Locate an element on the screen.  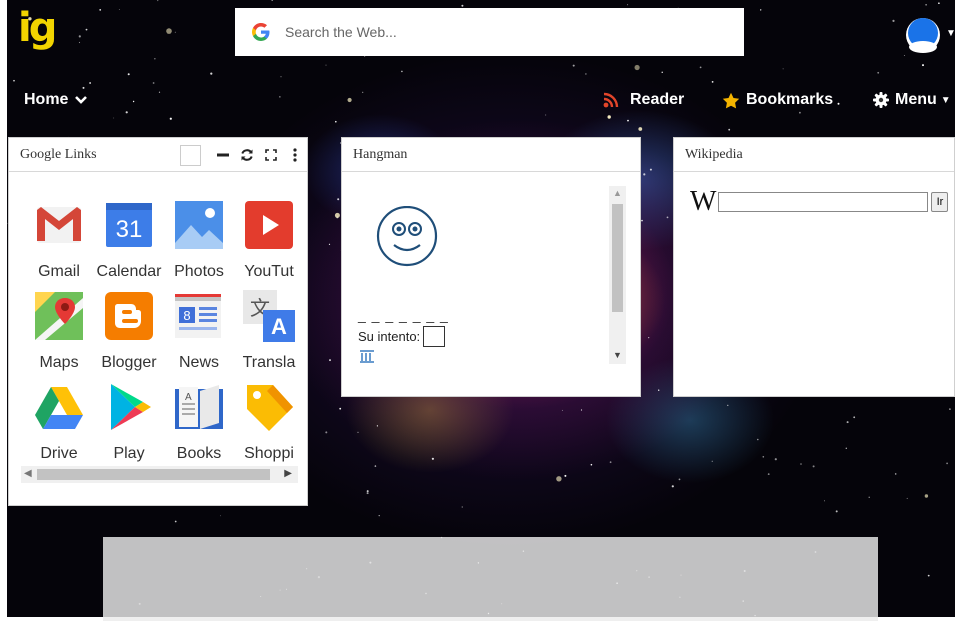
nav-menu: Menu ▼ is located at coordinates (912, 100).